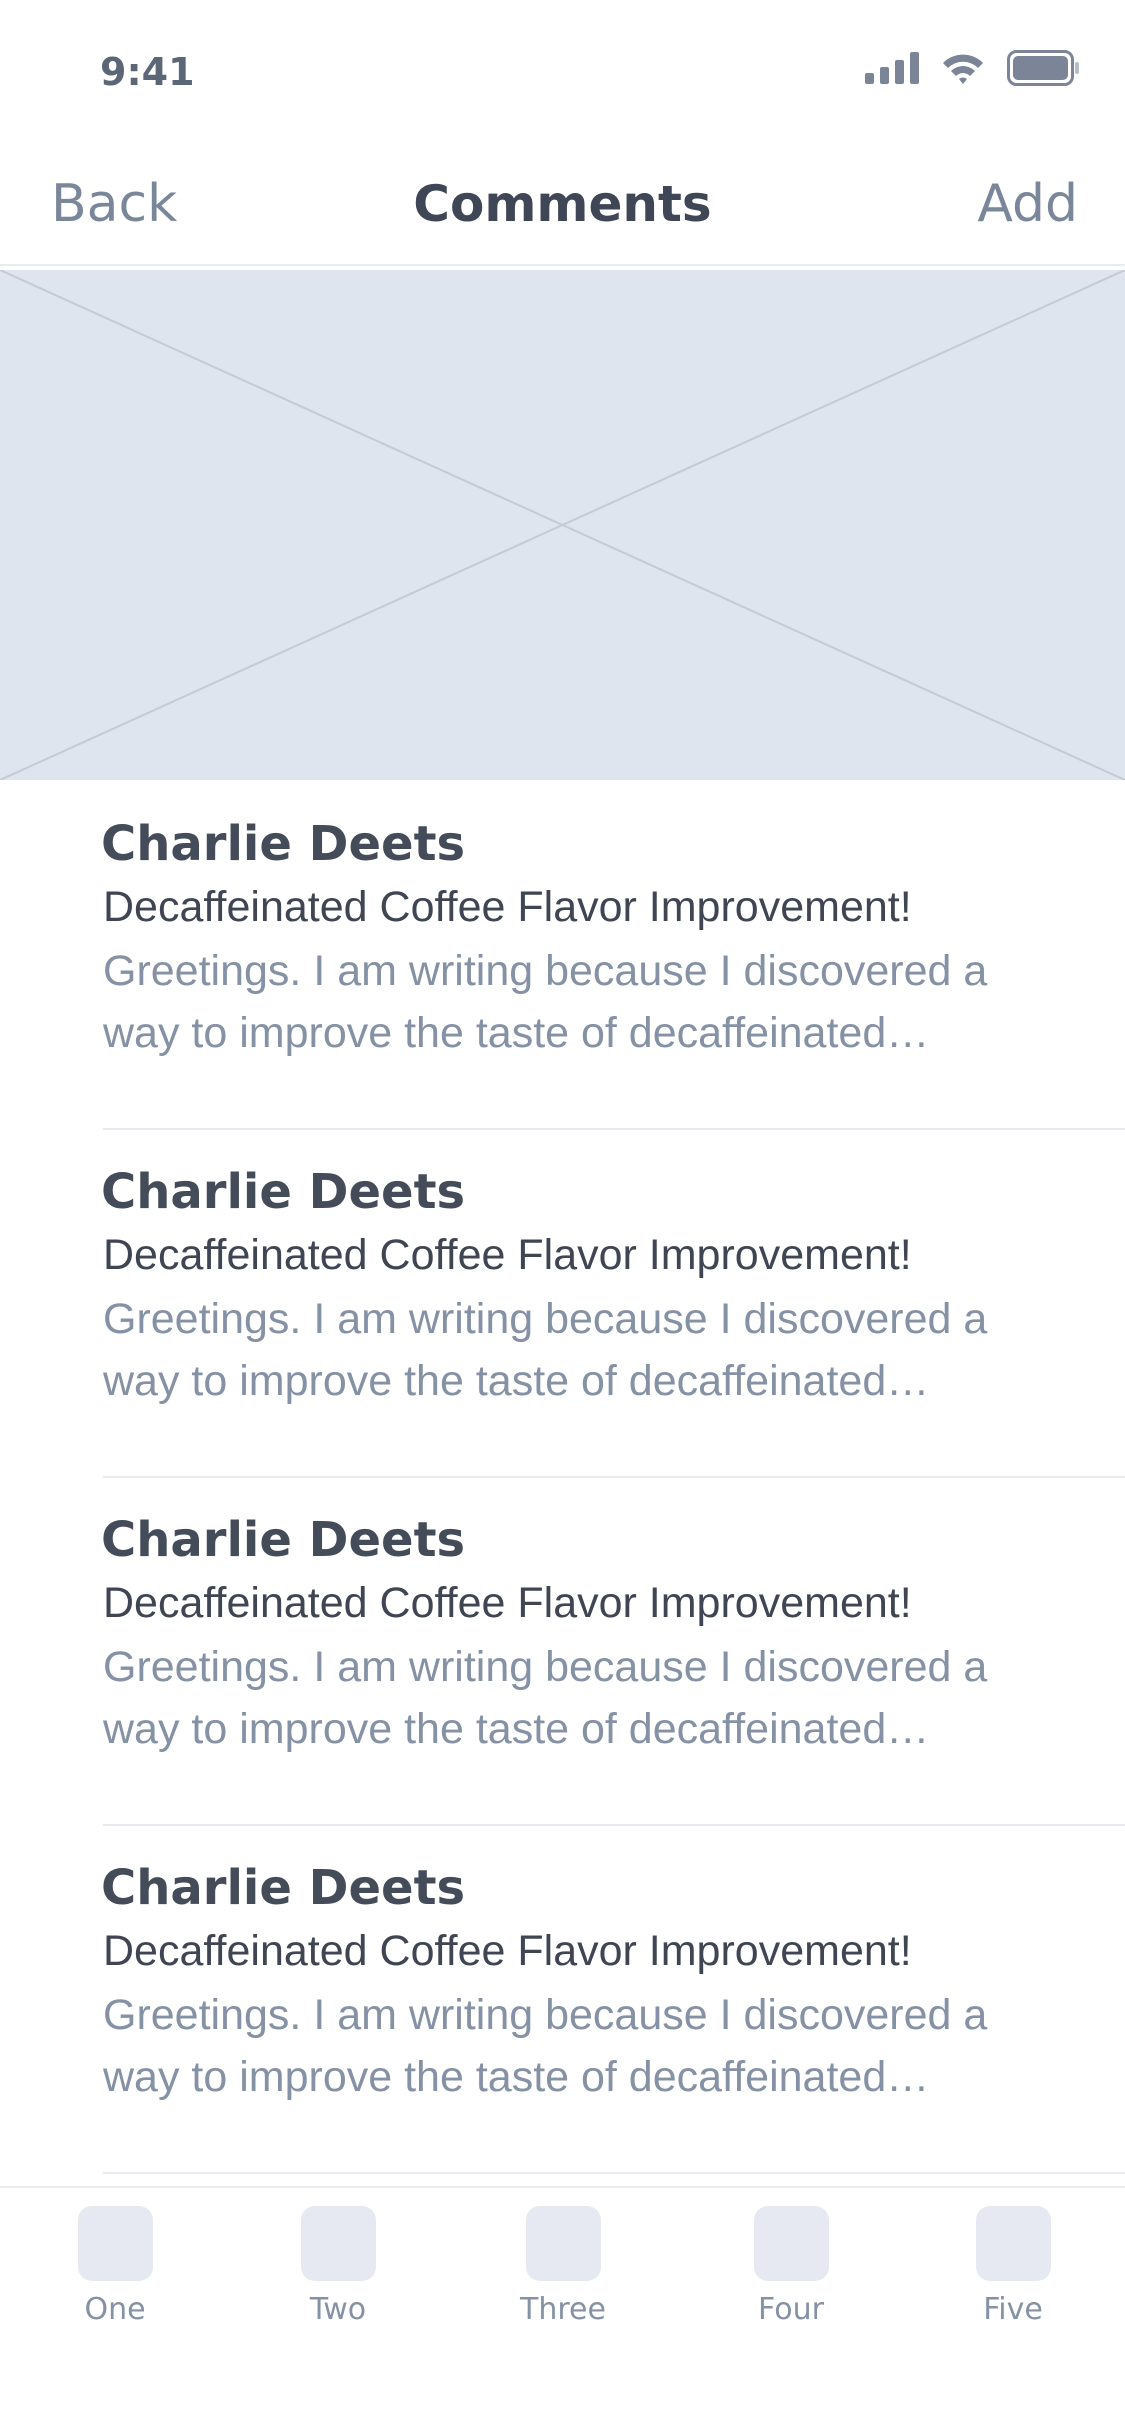  What do you see at coordinates (1013, 2309) in the screenshot?
I see `tab-label: Five` at bounding box center [1013, 2309].